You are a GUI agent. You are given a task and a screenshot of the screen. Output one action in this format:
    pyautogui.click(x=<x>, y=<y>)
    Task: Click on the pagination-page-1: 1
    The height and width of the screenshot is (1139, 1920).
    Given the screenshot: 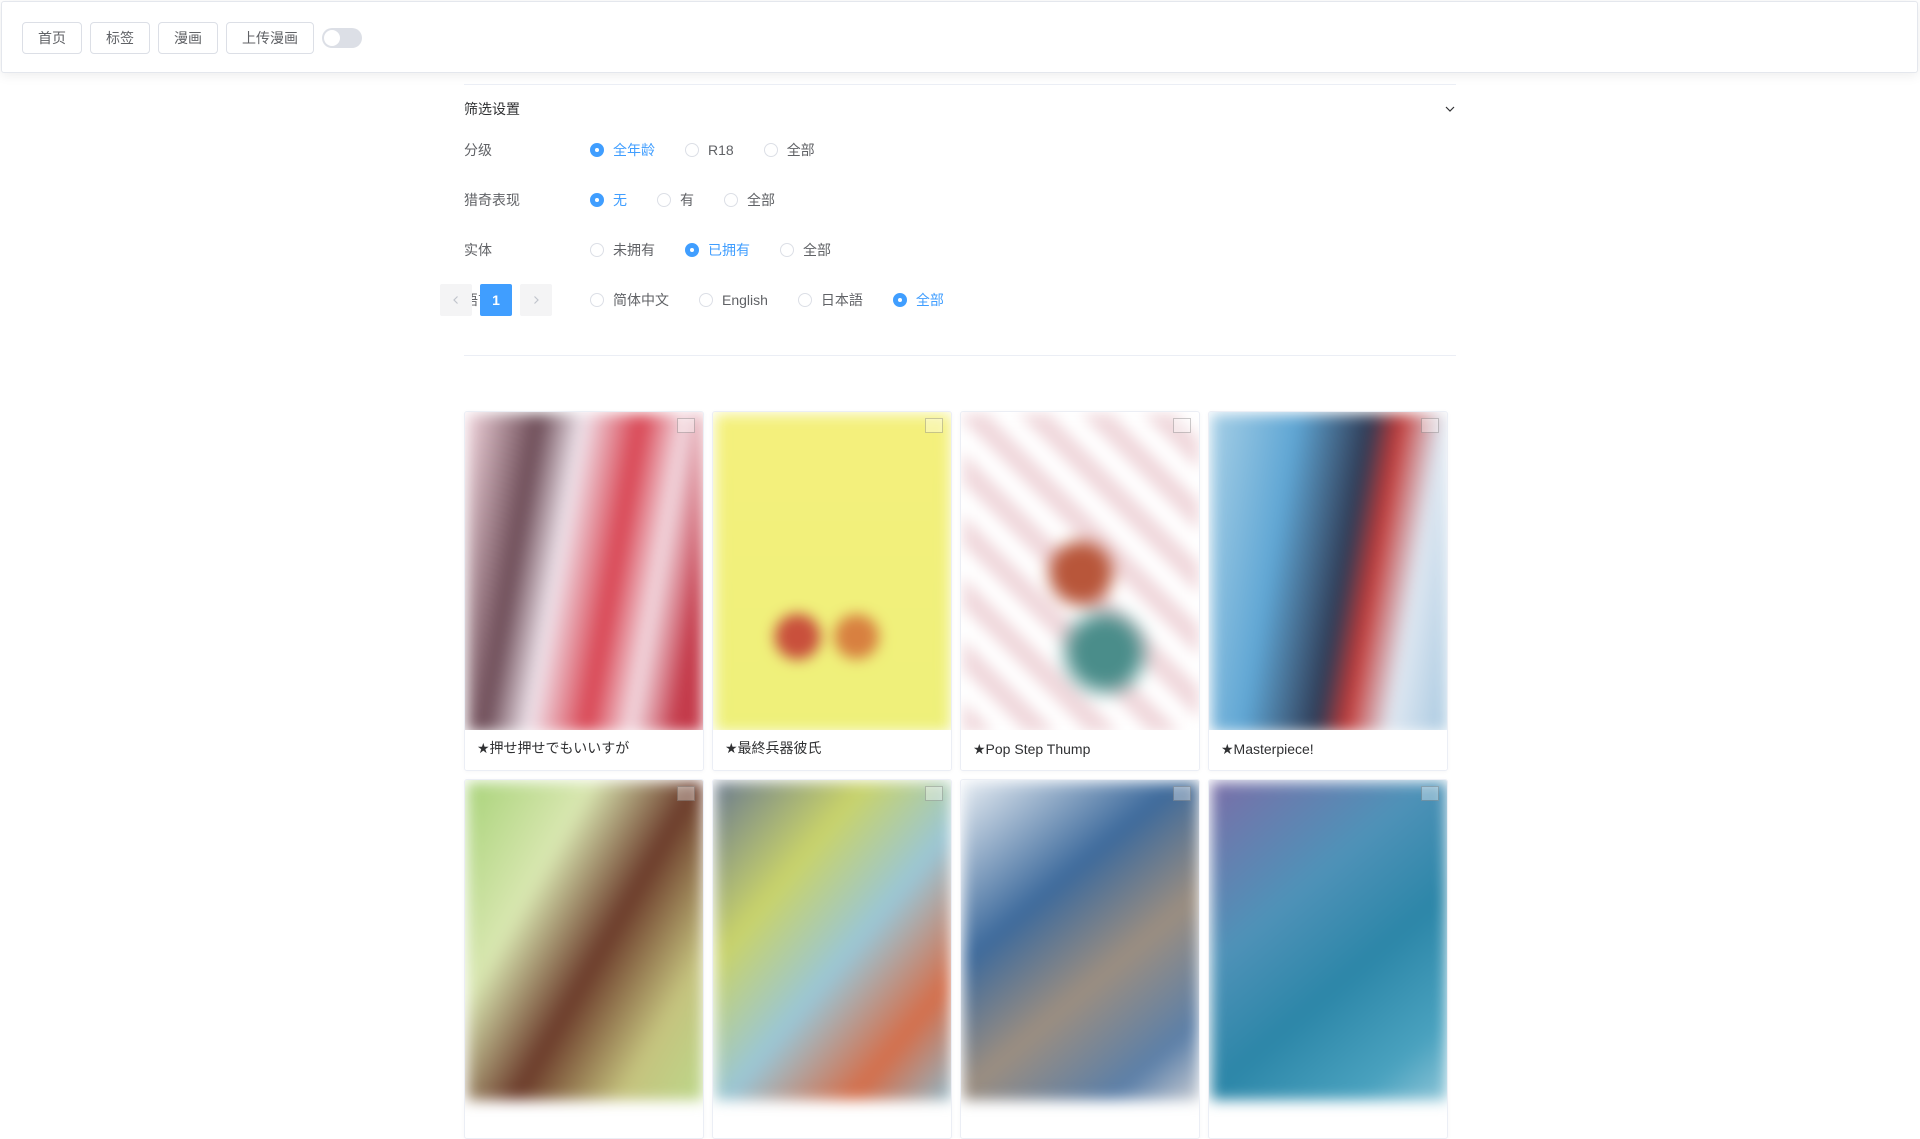 What is the action you would take?
    pyautogui.click(x=496, y=300)
    